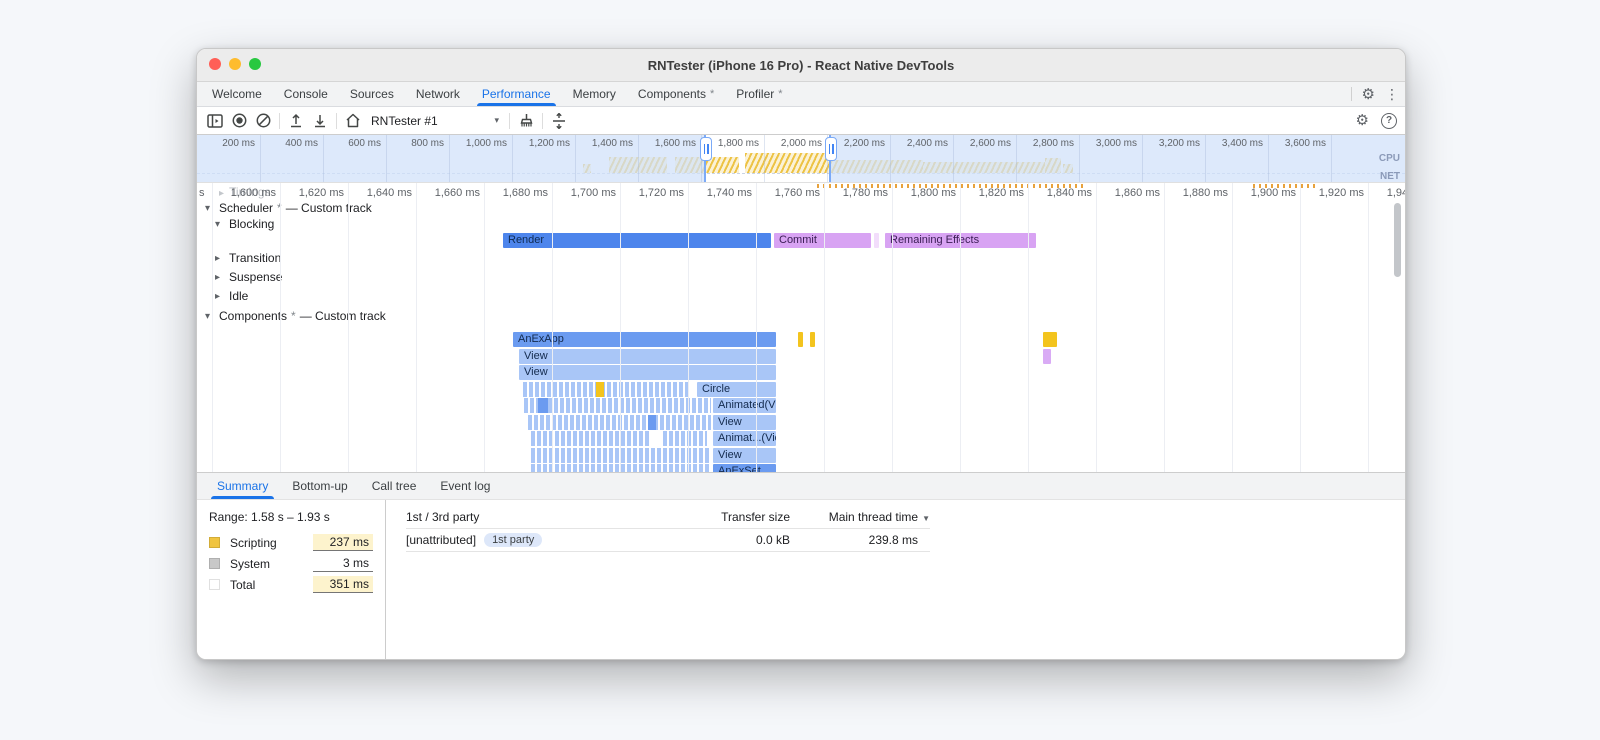 This screenshot has height=740, width=1600. I want to click on overview-tick-label: 3,600 ms, so click(1305, 143).